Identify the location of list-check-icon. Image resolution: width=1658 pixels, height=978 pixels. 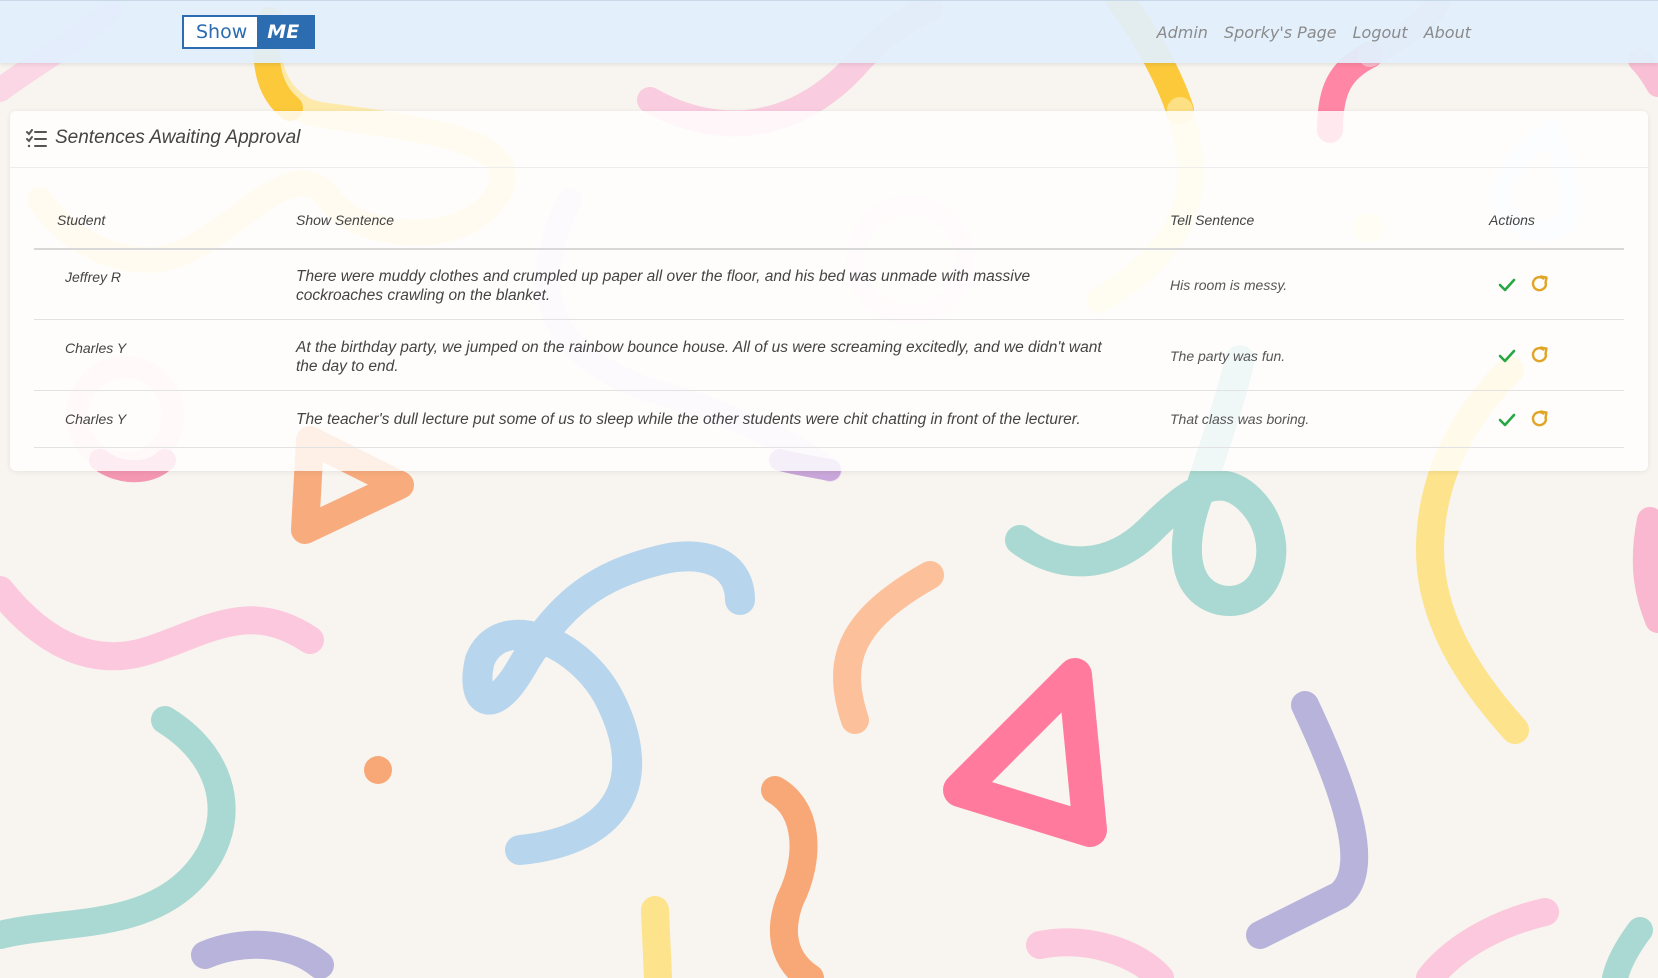
(36, 138).